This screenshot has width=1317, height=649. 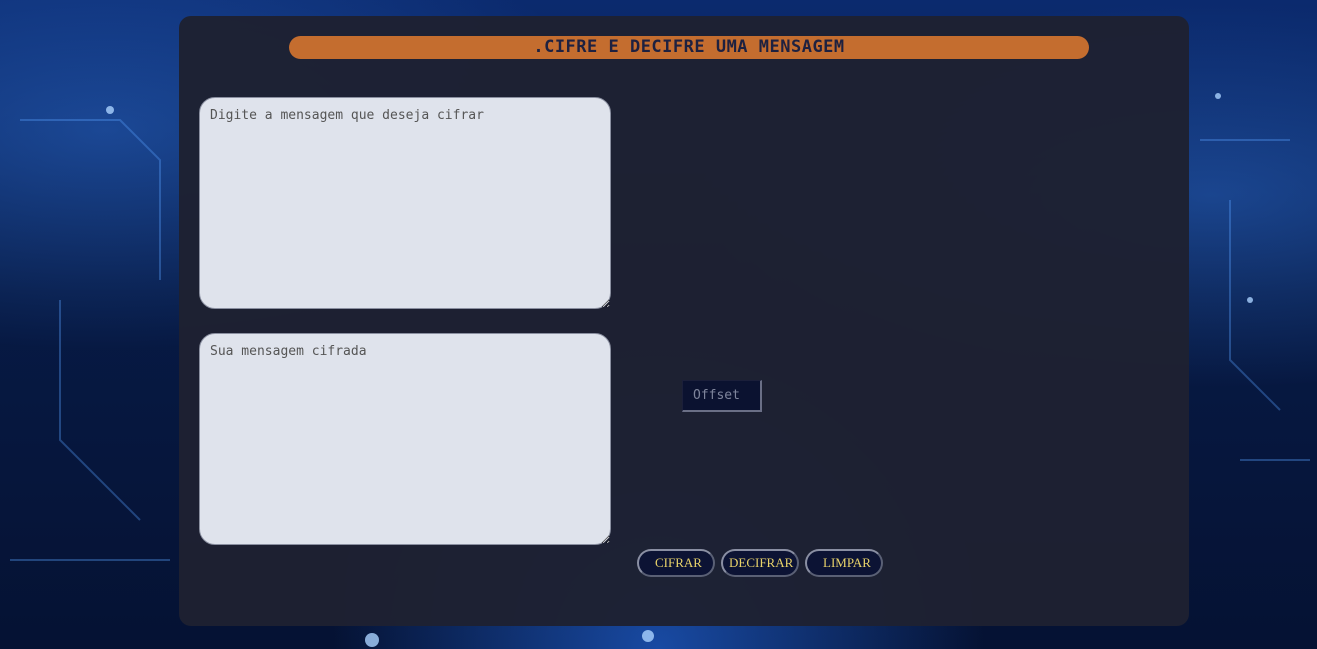 I want to click on action-buttons: CIFRAR DECIFRAR LIMPAR, so click(x=760, y=563).